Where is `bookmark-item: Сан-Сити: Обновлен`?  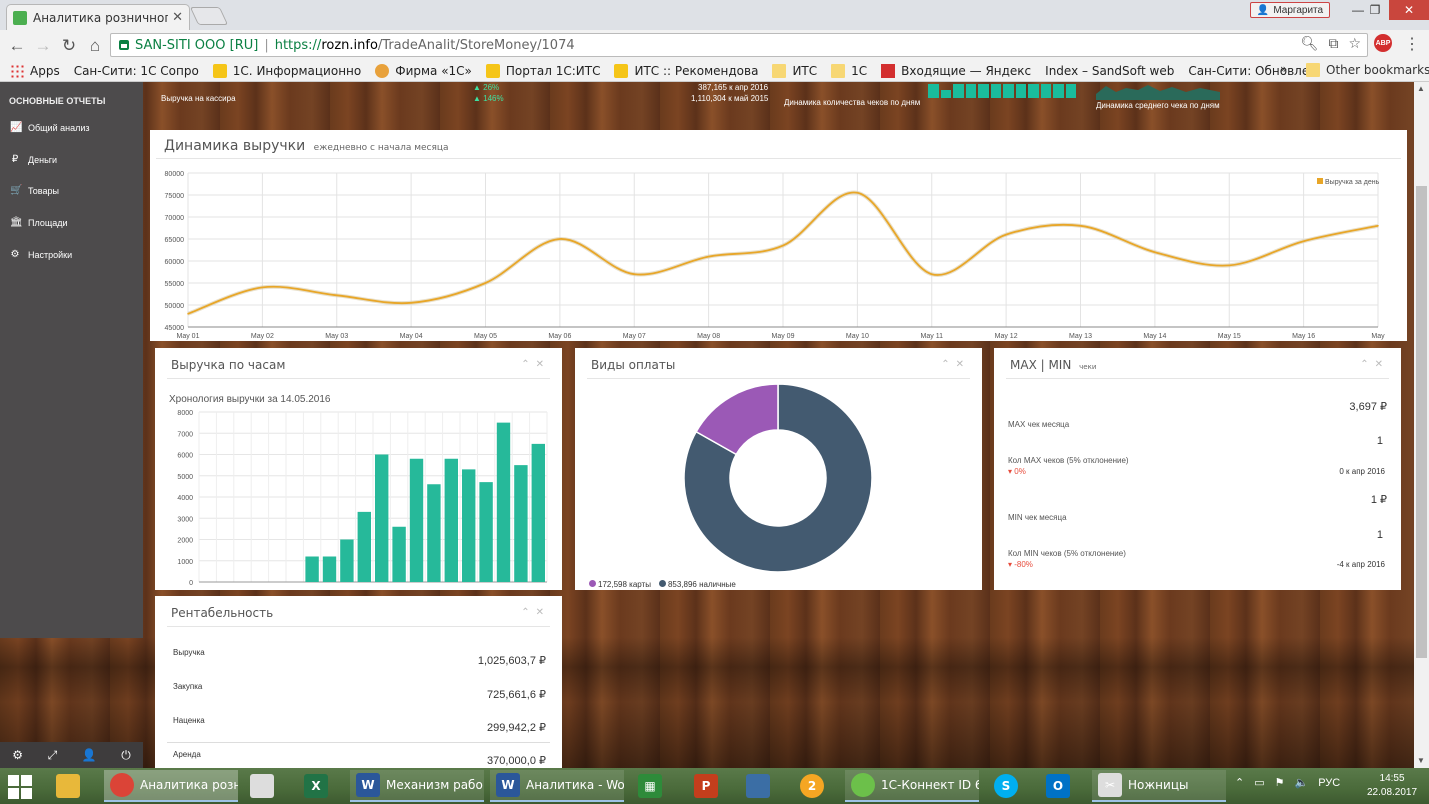 bookmark-item: Сан-Сити: Обновлен is located at coordinates (1252, 71).